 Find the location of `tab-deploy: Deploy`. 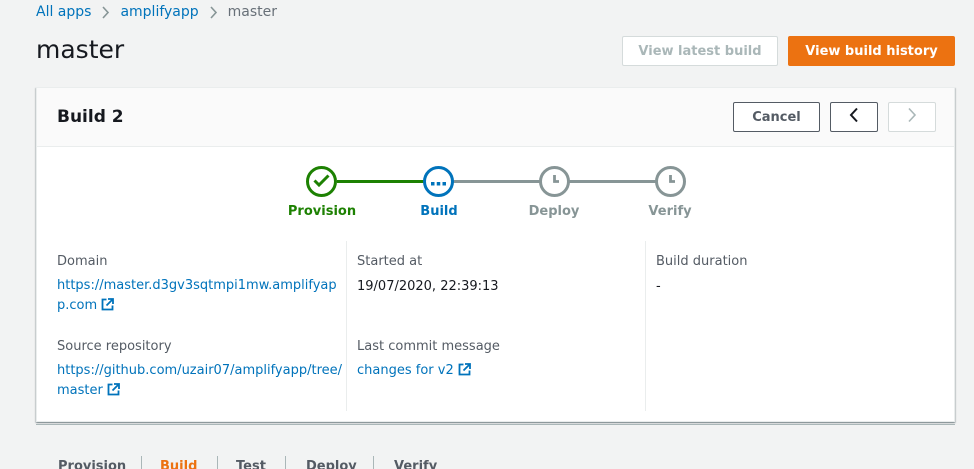

tab-deploy: Deploy is located at coordinates (331, 464).